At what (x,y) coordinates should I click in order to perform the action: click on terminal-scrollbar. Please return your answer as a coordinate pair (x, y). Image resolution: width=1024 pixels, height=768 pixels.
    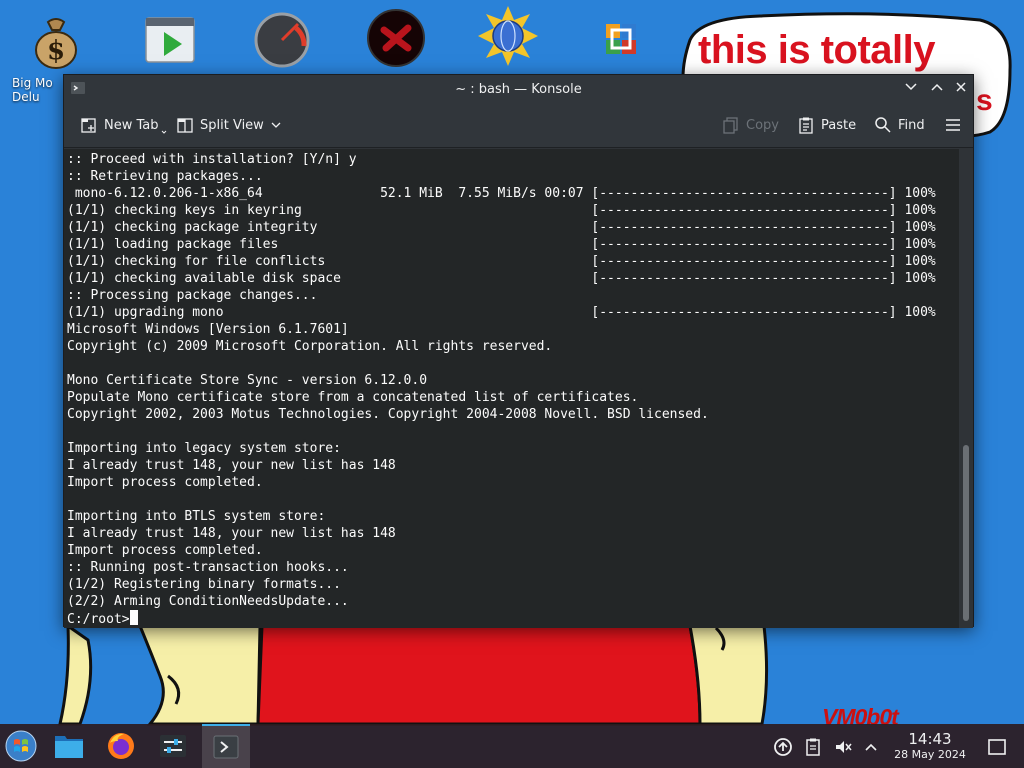
    Looking at the image, I should click on (966, 388).